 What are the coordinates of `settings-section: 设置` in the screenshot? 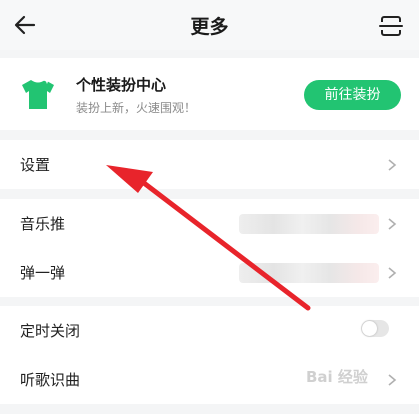 It's located at (209, 164).